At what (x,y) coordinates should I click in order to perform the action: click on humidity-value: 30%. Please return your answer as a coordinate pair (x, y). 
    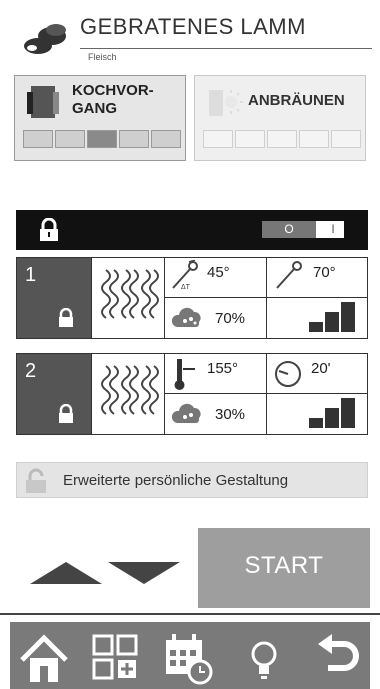
    Looking at the image, I should click on (230, 414).